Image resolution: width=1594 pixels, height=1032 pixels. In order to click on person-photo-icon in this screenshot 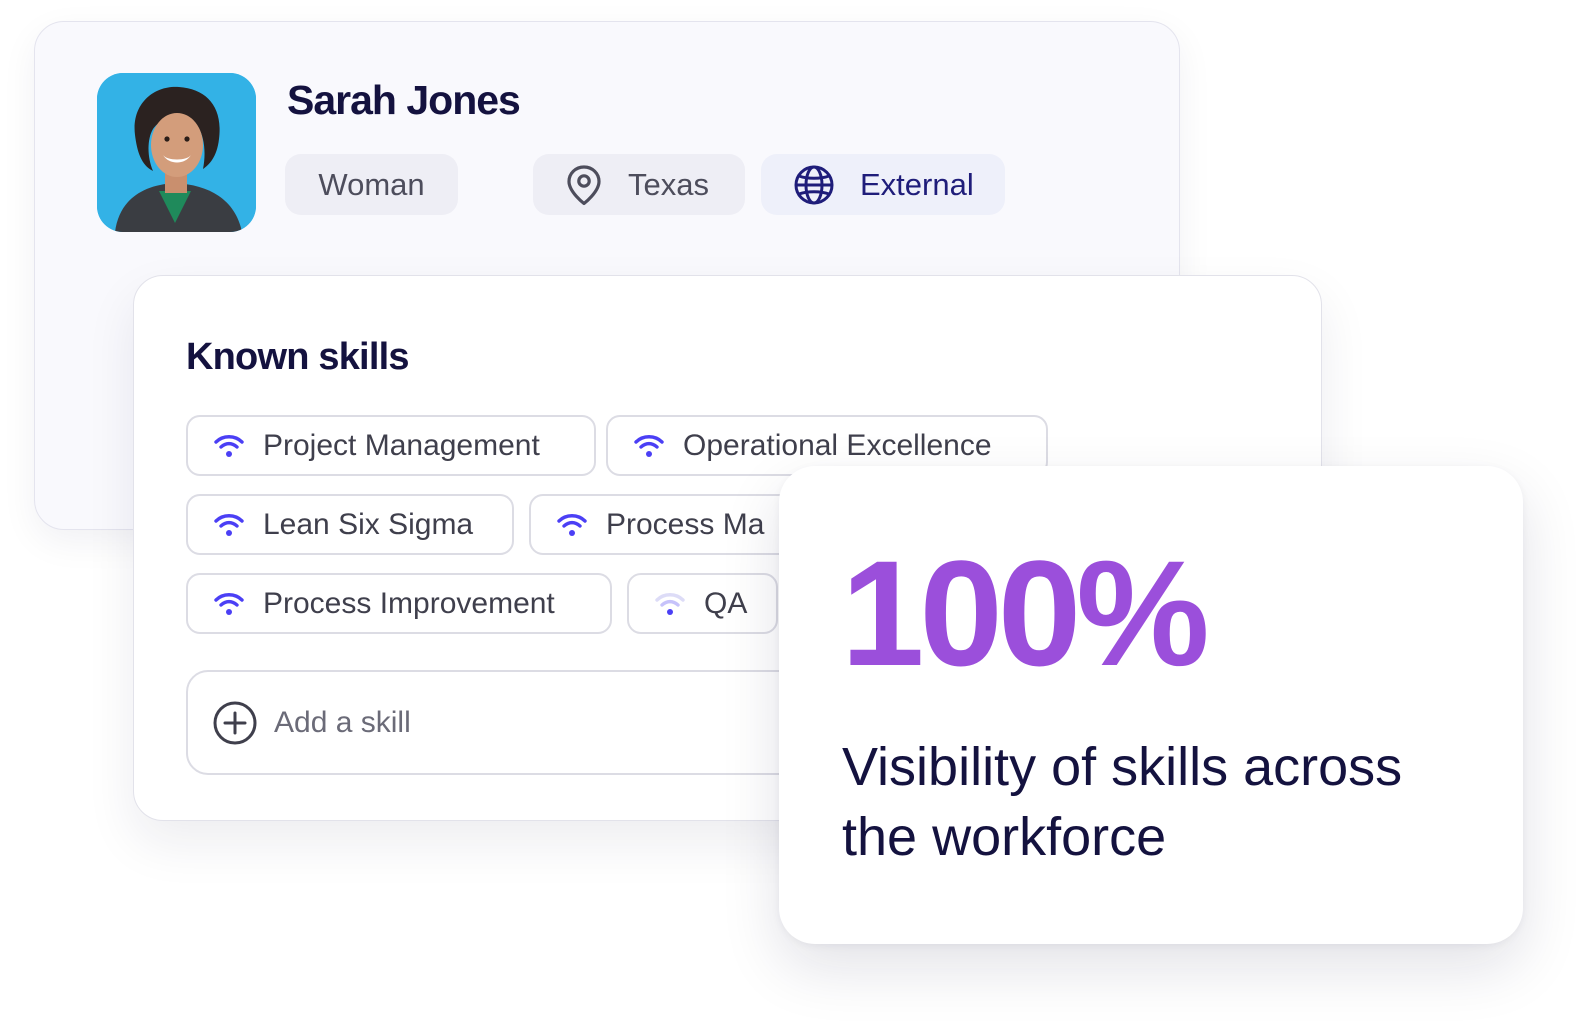, I will do `click(176, 152)`.